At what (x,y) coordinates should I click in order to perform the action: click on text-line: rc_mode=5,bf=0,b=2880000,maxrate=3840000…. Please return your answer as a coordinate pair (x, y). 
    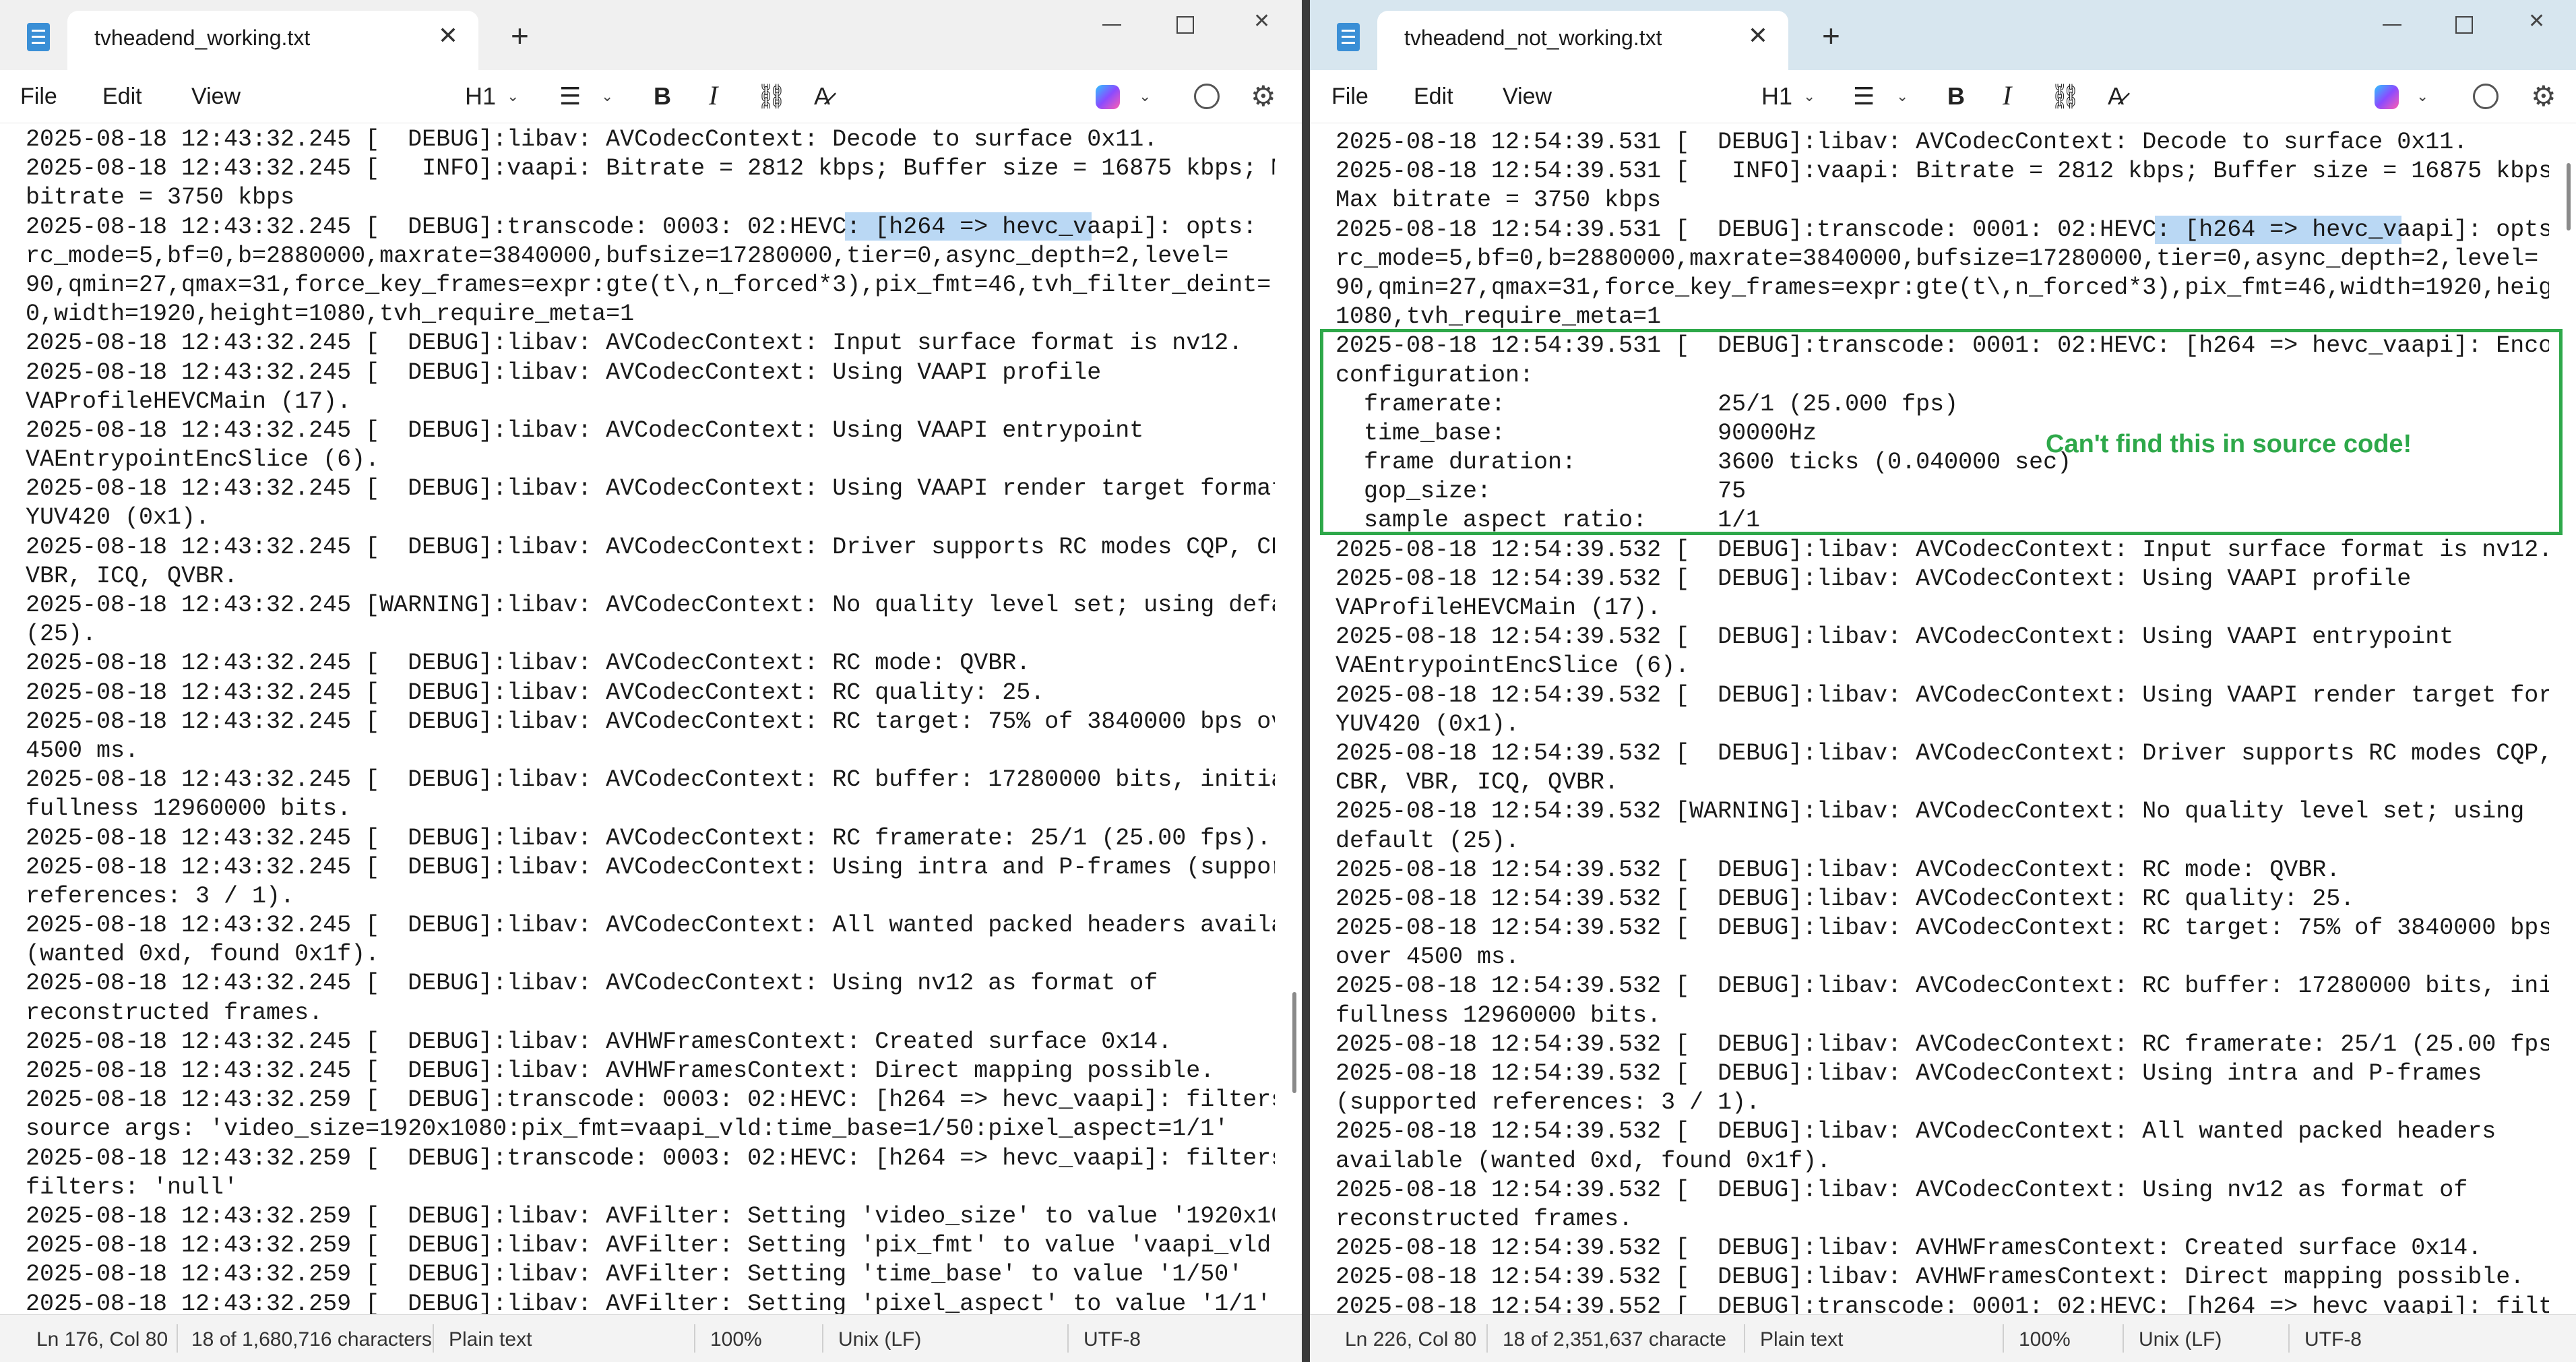
    Looking at the image, I should click on (1937, 258).